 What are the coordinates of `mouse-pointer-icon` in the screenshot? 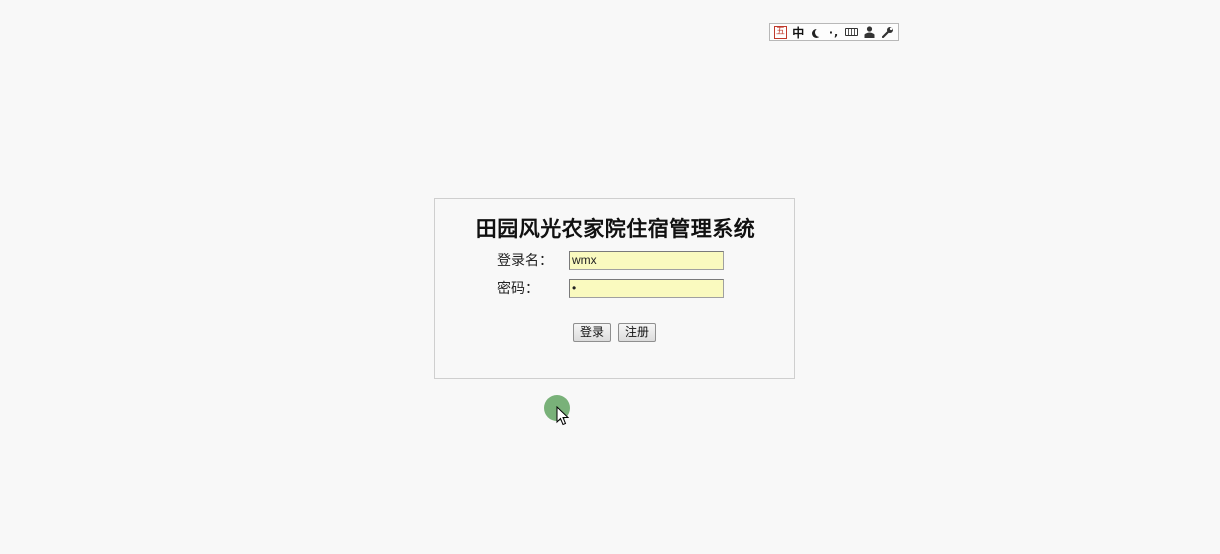 It's located at (563, 416).